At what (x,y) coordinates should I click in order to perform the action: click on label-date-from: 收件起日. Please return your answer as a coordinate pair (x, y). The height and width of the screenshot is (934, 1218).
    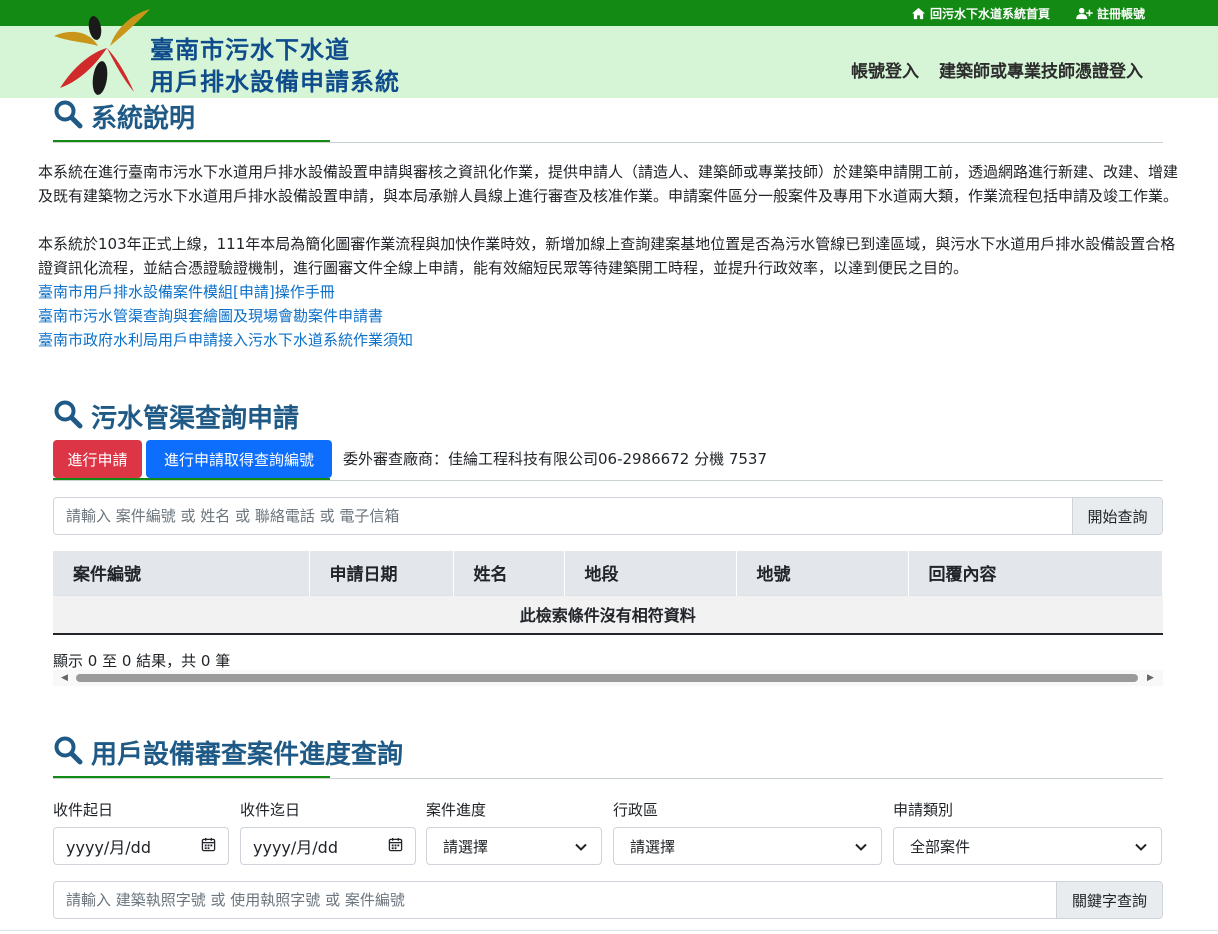
    Looking at the image, I should click on (83, 810).